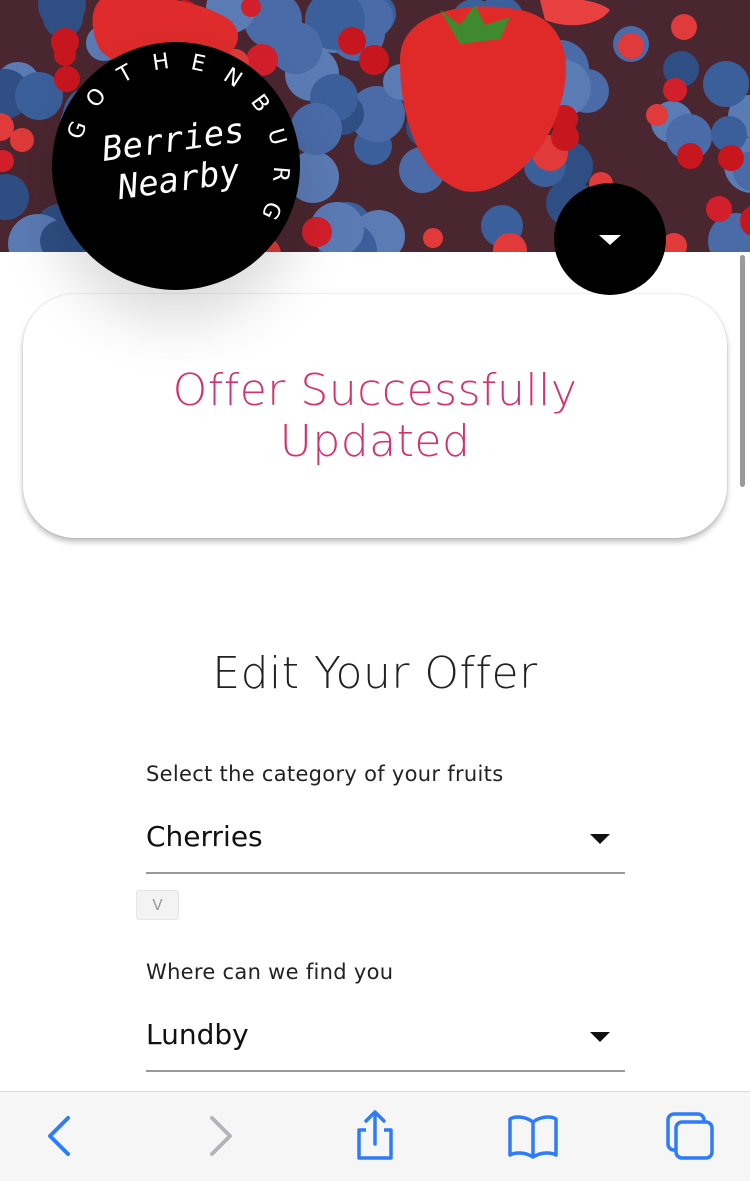 The width and height of the screenshot is (750, 1181). What do you see at coordinates (385, 843) in the screenshot?
I see `category-select: Cherries` at bounding box center [385, 843].